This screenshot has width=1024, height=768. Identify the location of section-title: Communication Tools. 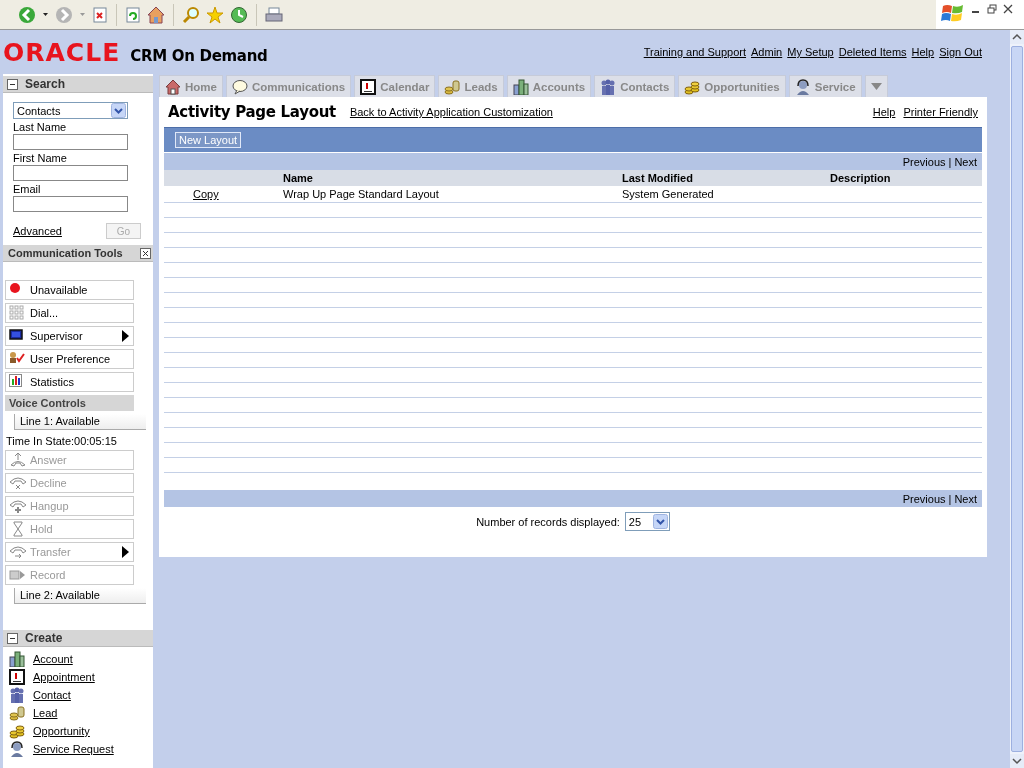
(65, 253).